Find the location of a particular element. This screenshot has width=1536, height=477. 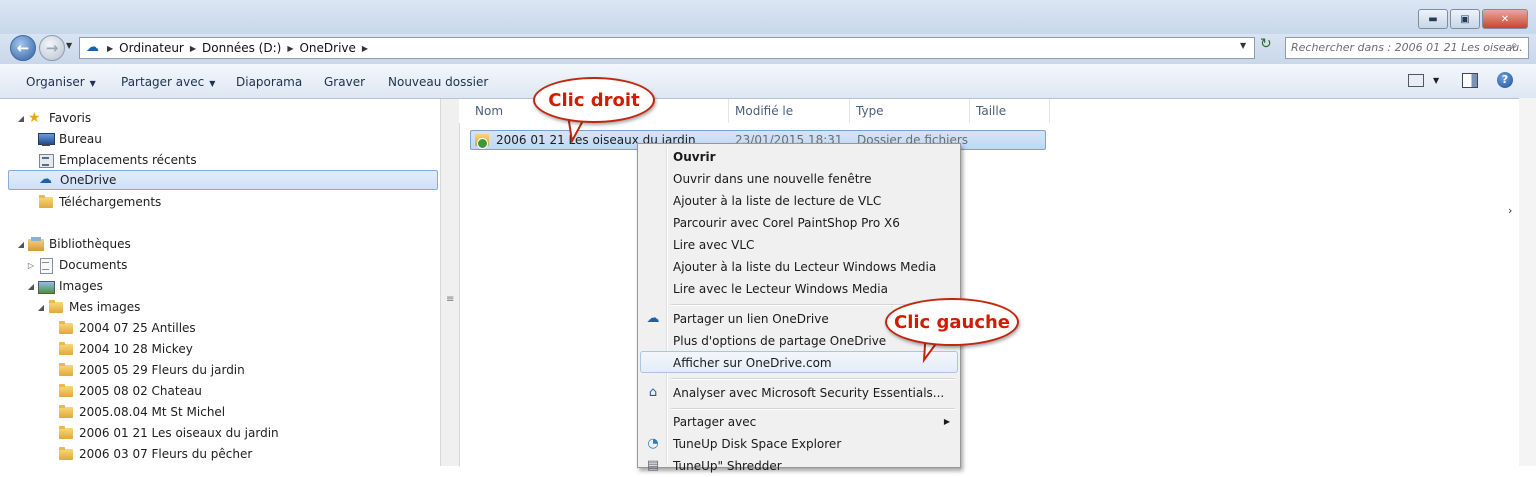

column-header-type: Type is located at coordinates (910, 111).